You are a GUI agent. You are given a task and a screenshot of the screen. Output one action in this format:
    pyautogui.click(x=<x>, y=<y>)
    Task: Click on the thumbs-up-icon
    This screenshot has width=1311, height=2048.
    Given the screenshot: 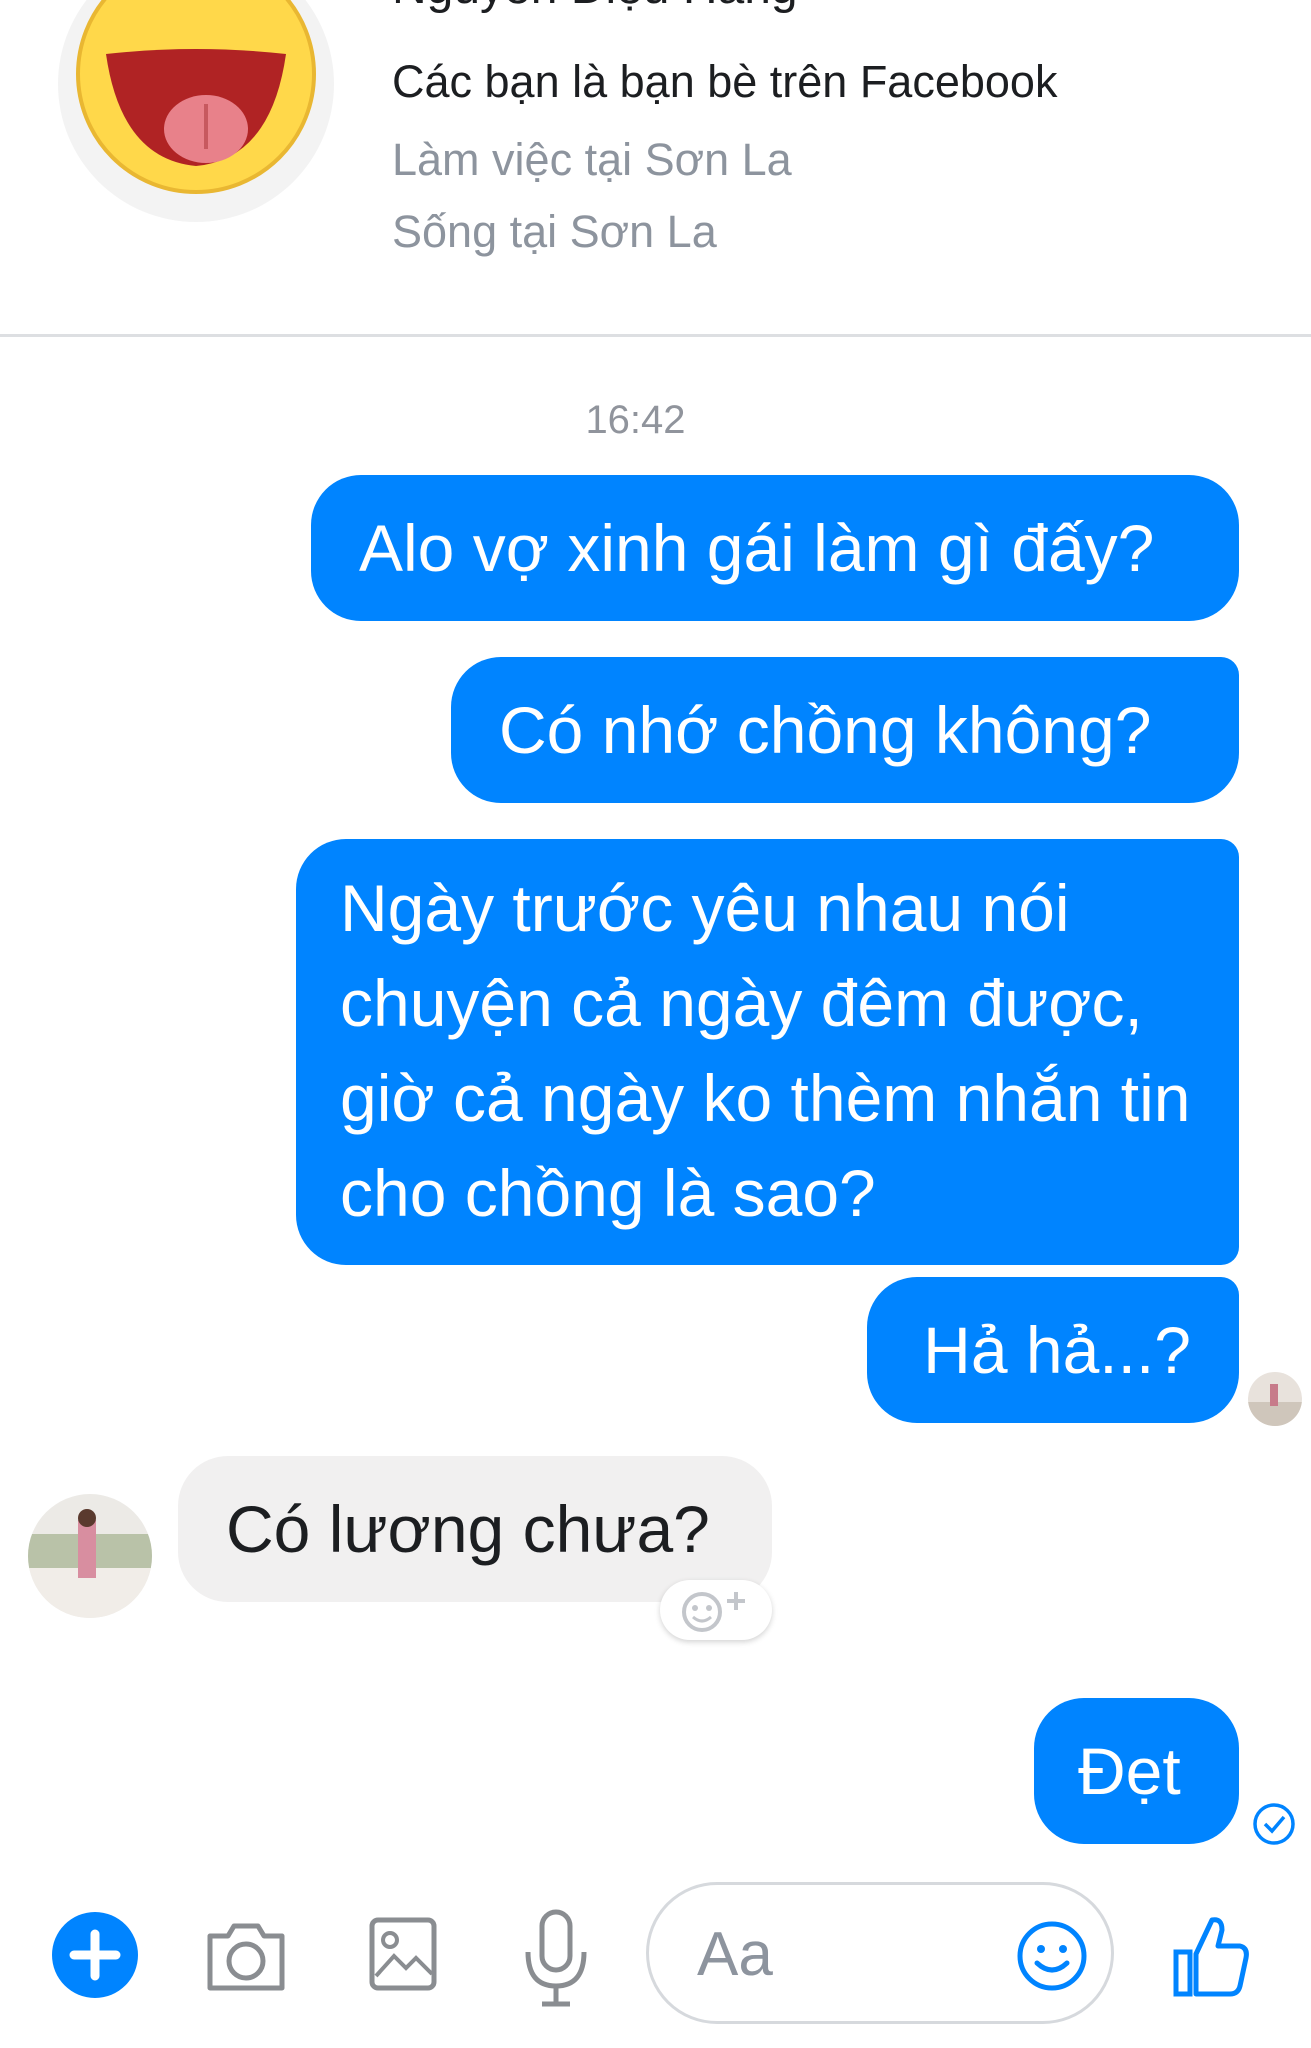 What is the action you would take?
    pyautogui.click(x=1211, y=1957)
    